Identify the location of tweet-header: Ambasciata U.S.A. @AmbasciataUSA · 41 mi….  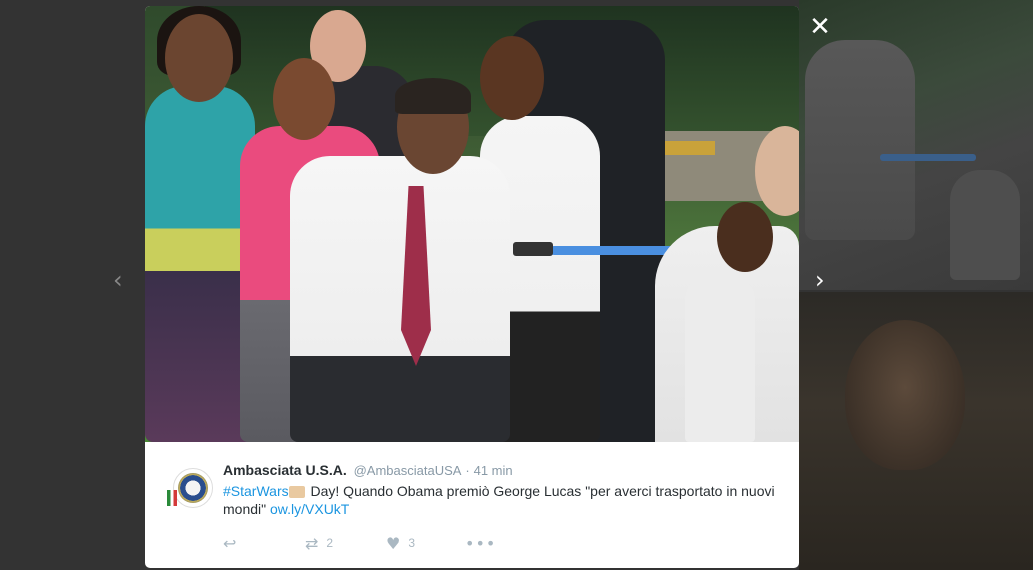
(368, 470).